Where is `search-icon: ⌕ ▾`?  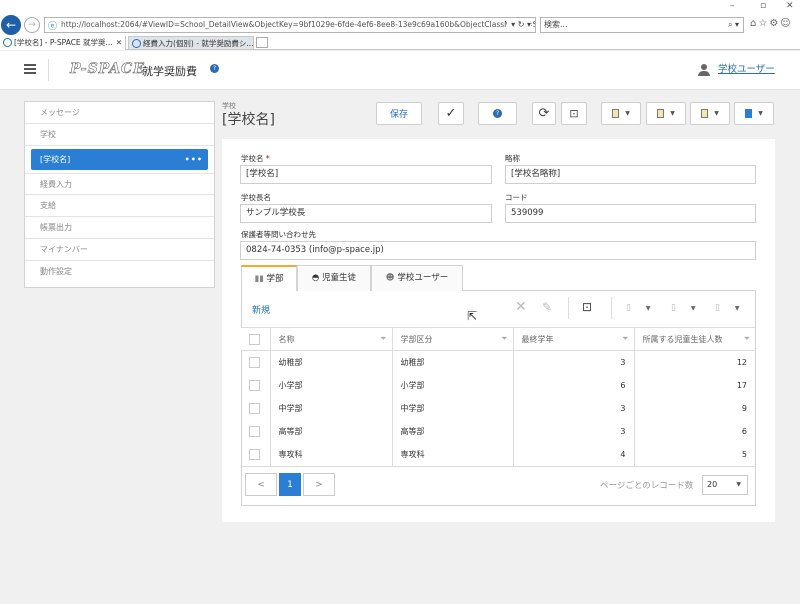
search-icon: ⌕ ▾ is located at coordinates (733, 25).